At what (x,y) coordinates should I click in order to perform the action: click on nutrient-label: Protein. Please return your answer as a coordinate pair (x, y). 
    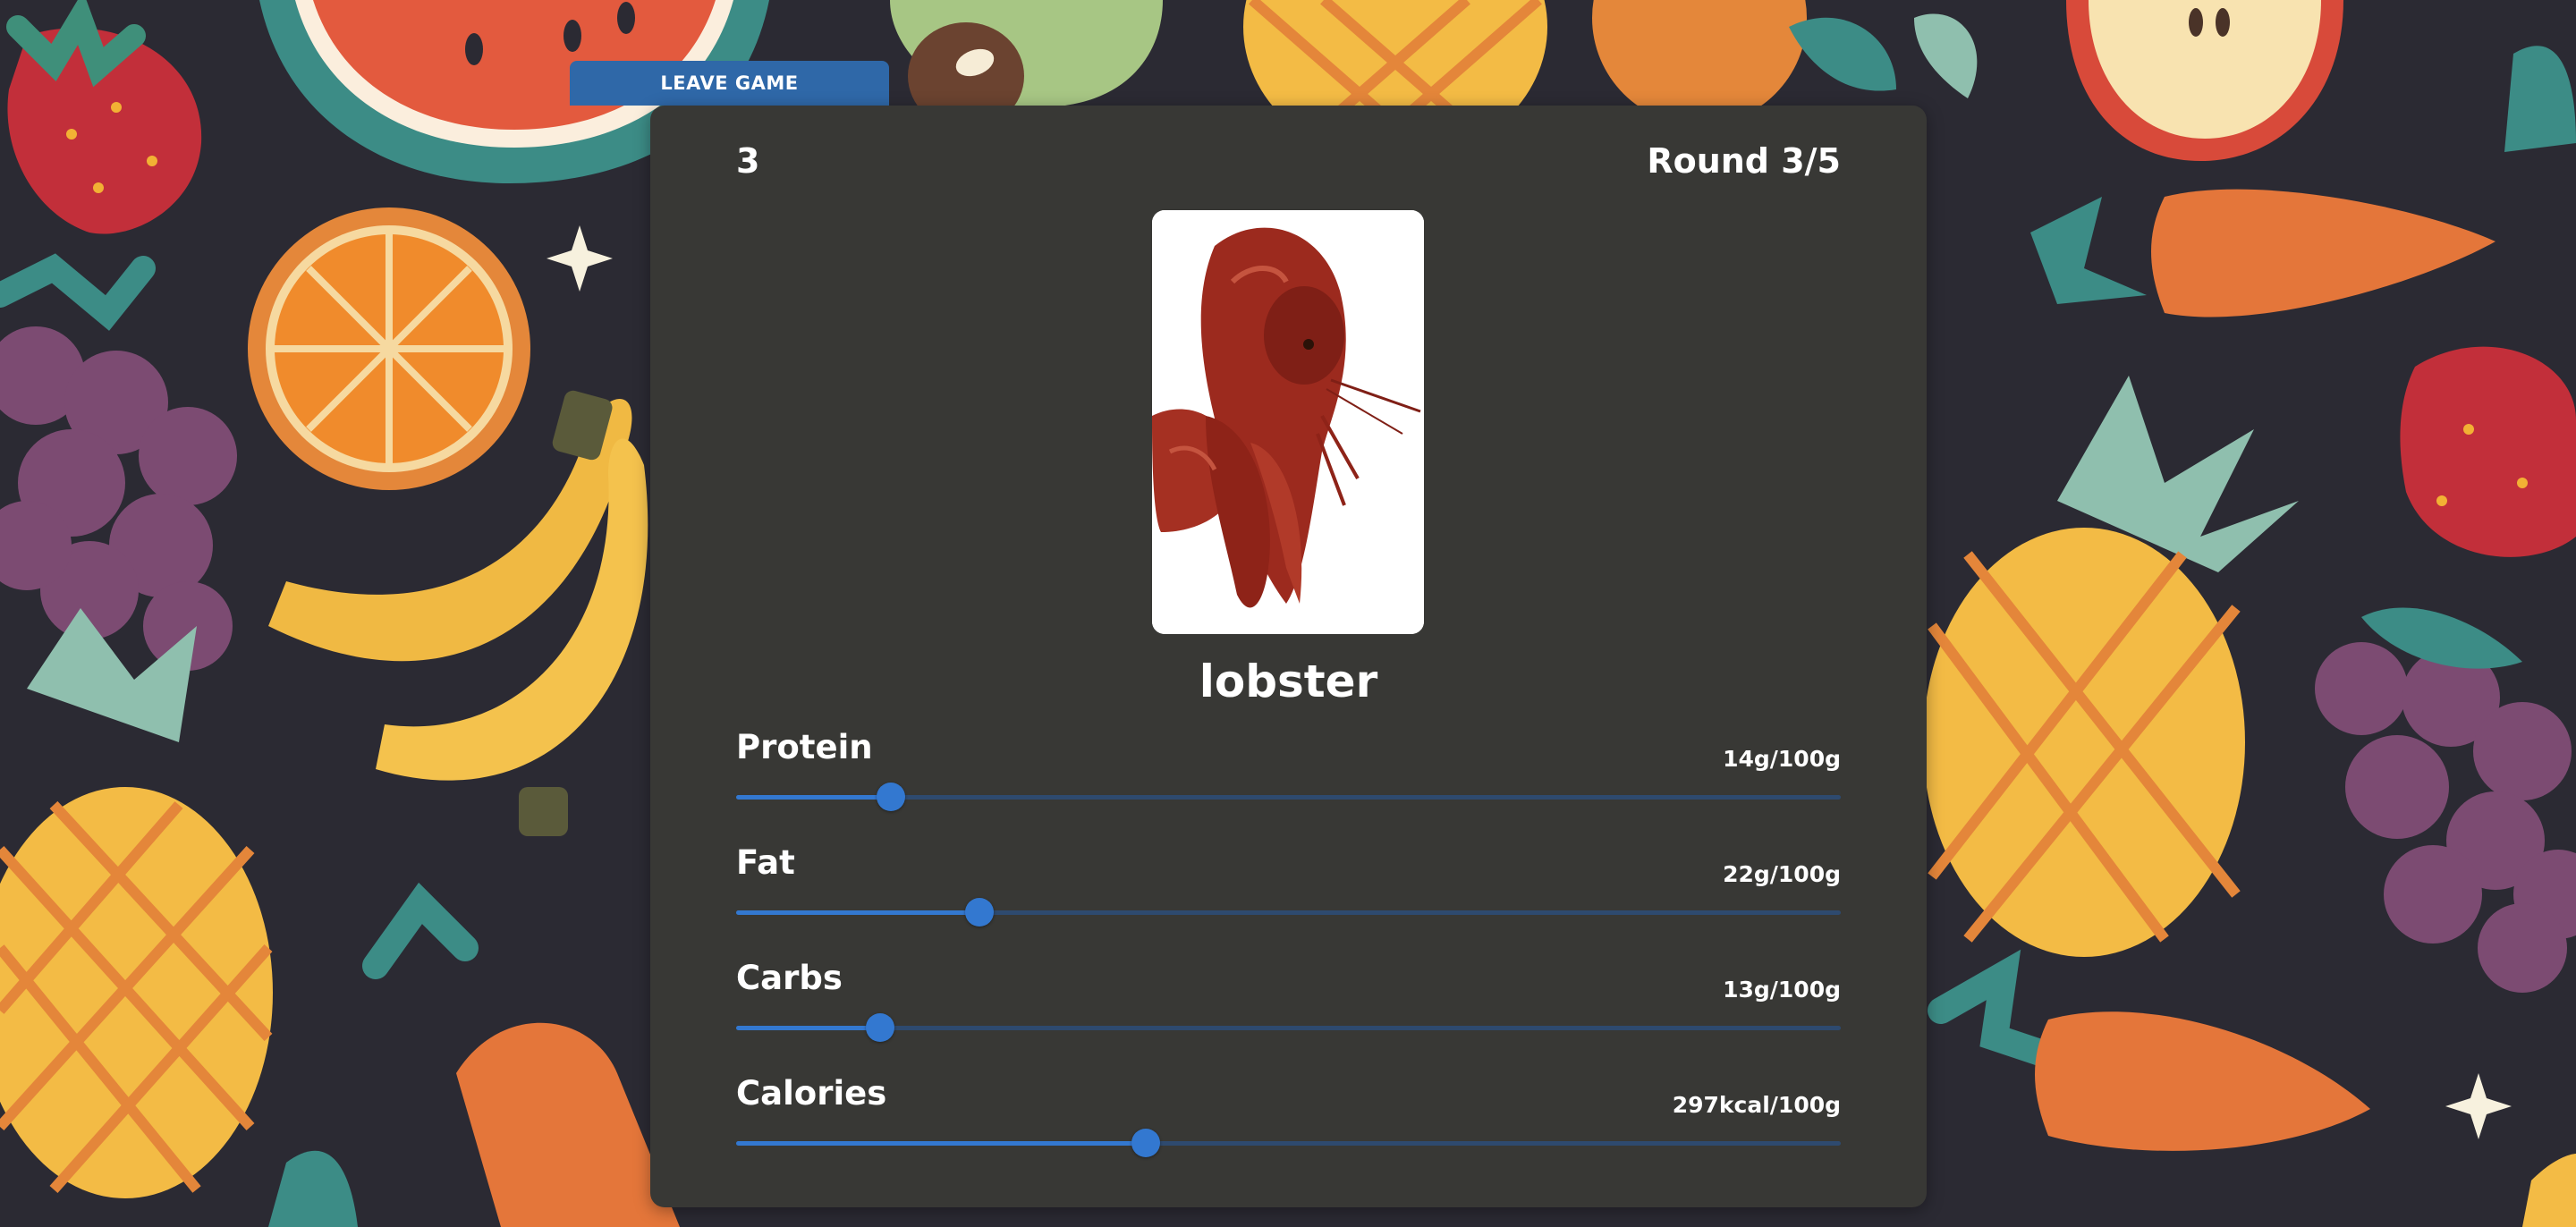
    Looking at the image, I should click on (804, 747).